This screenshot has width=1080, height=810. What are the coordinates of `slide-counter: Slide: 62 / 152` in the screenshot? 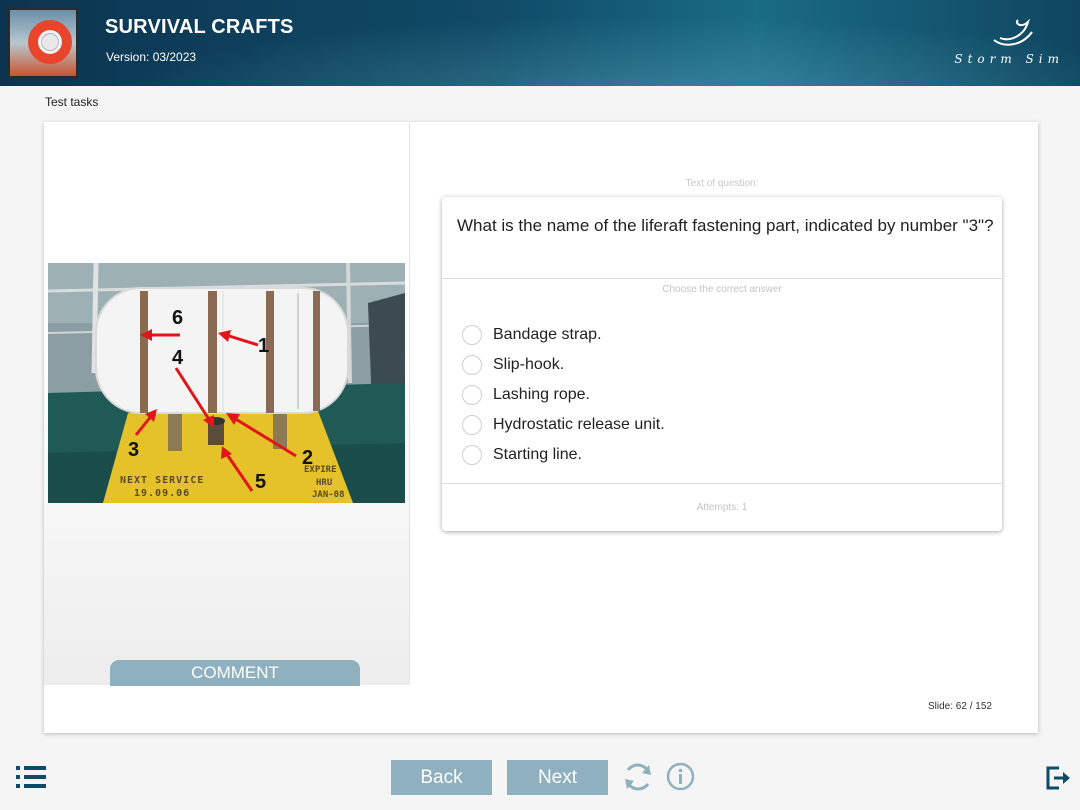 It's located at (960, 706).